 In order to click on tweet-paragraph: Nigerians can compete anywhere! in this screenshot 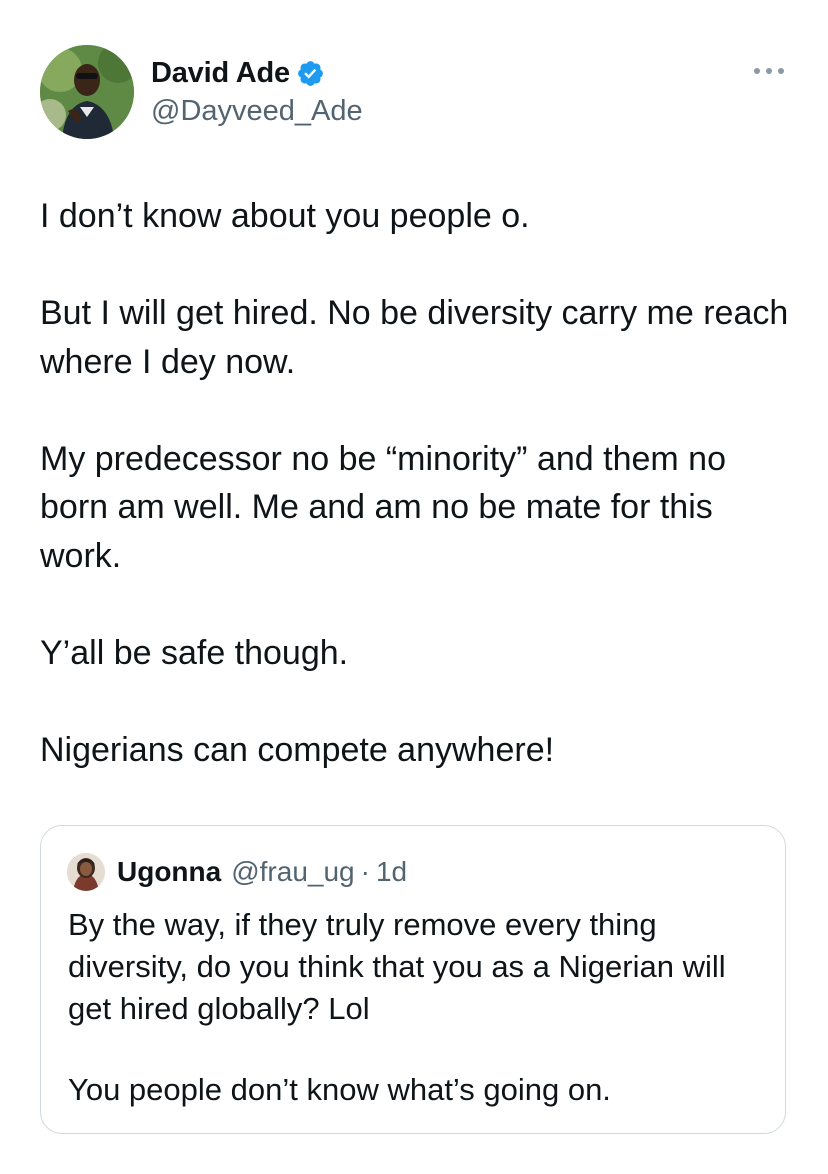, I will do `click(297, 749)`.